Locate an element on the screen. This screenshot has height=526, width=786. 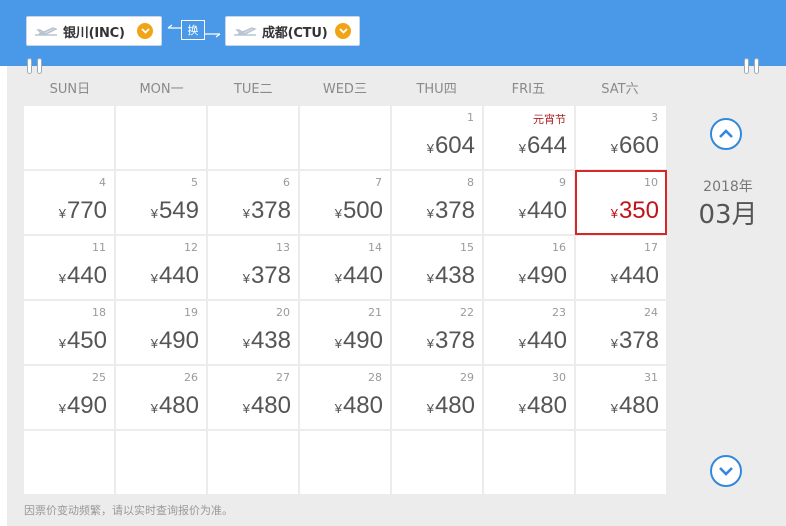
price-disclaimer: 因票价变动频繁，请以实时查询报价为准。 is located at coordinates (128, 510).